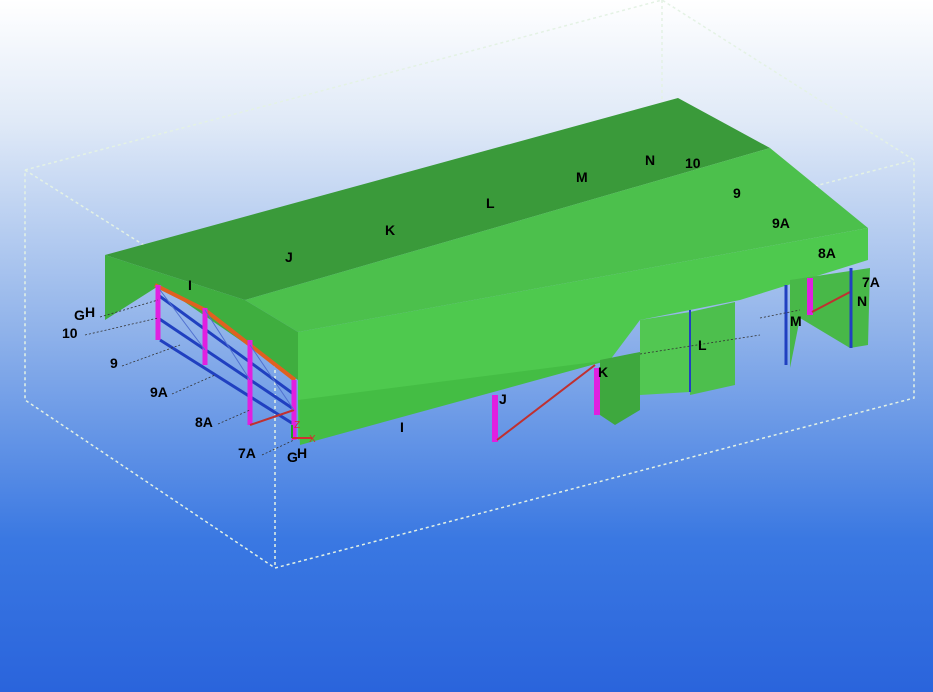 The width and height of the screenshot is (933, 692). What do you see at coordinates (781, 223) in the screenshot?
I see `grid-label-roof-9a: 9A` at bounding box center [781, 223].